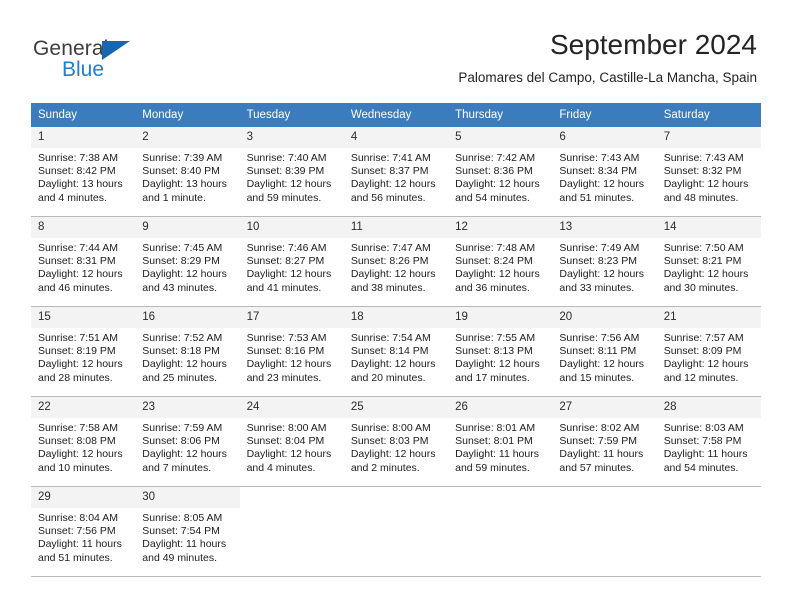 This screenshot has height=612, width=792. Describe the element at coordinates (184, 184) in the screenshot. I see `daylight-text-line1: Daylight: 13 hours` at that location.